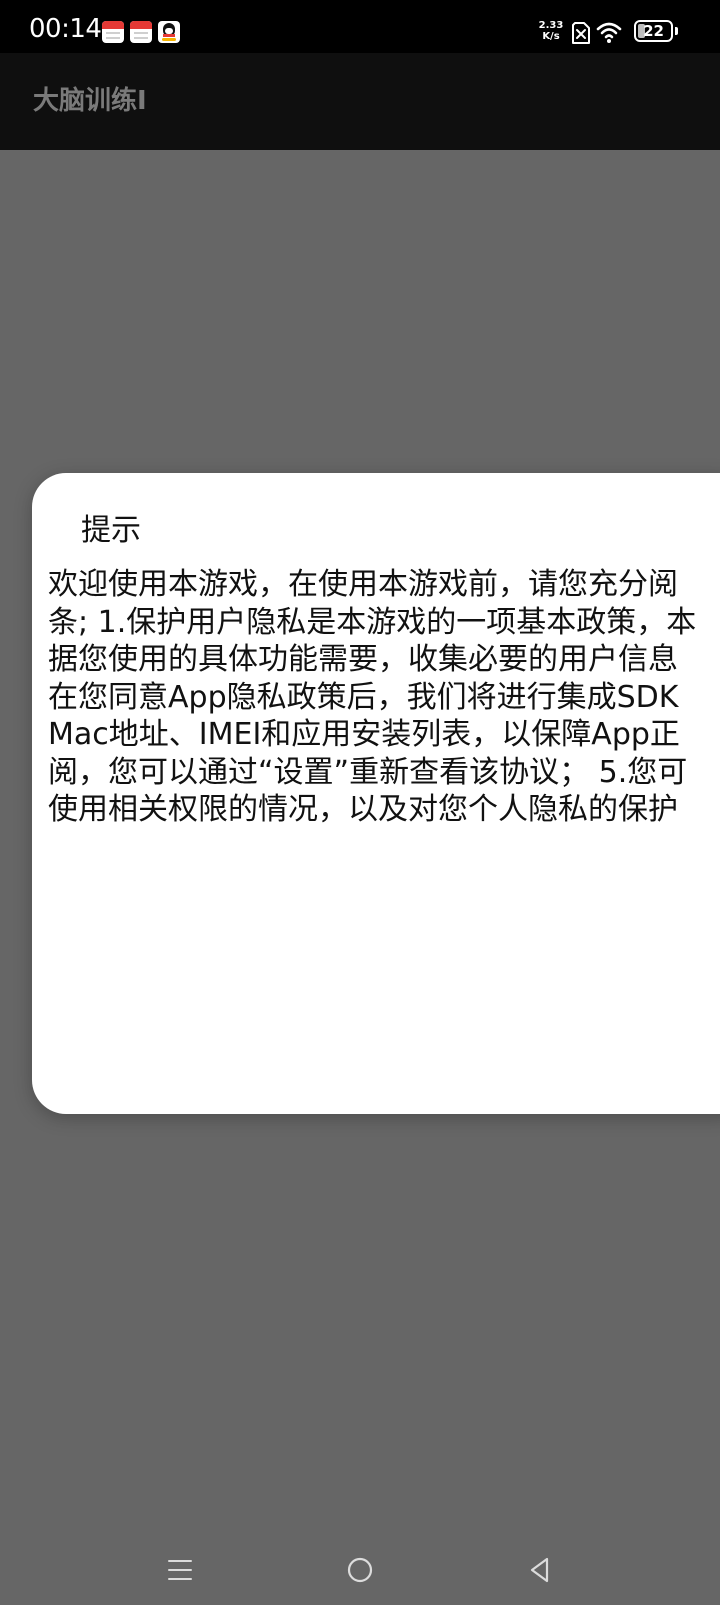 This screenshot has width=720, height=1605. What do you see at coordinates (372, 622) in the screenshot?
I see `dialog-message-line: 条; 1.保护用户隐私是本游戏的一项基本政策，本` at bounding box center [372, 622].